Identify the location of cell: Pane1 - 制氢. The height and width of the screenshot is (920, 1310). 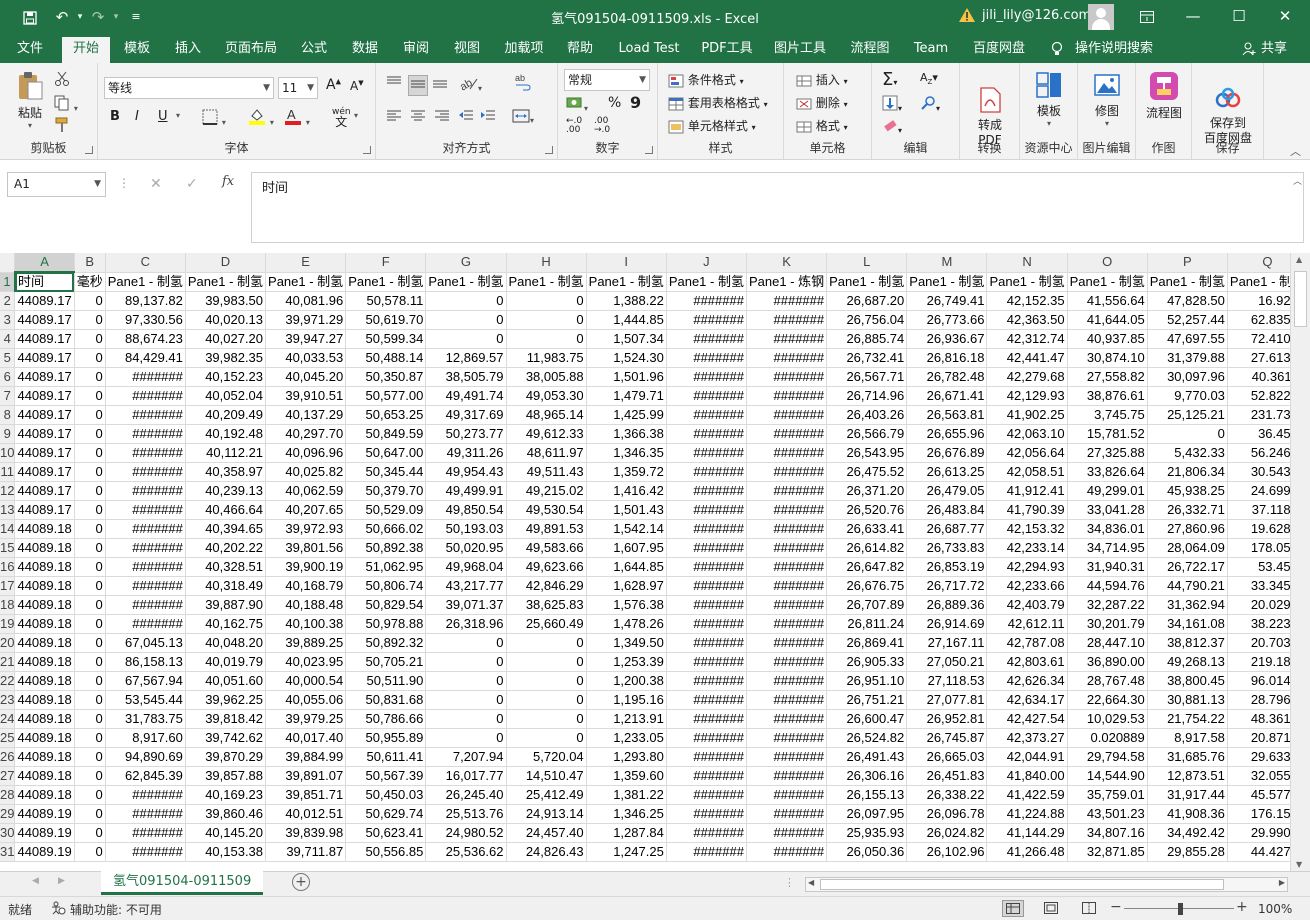
(867, 282).